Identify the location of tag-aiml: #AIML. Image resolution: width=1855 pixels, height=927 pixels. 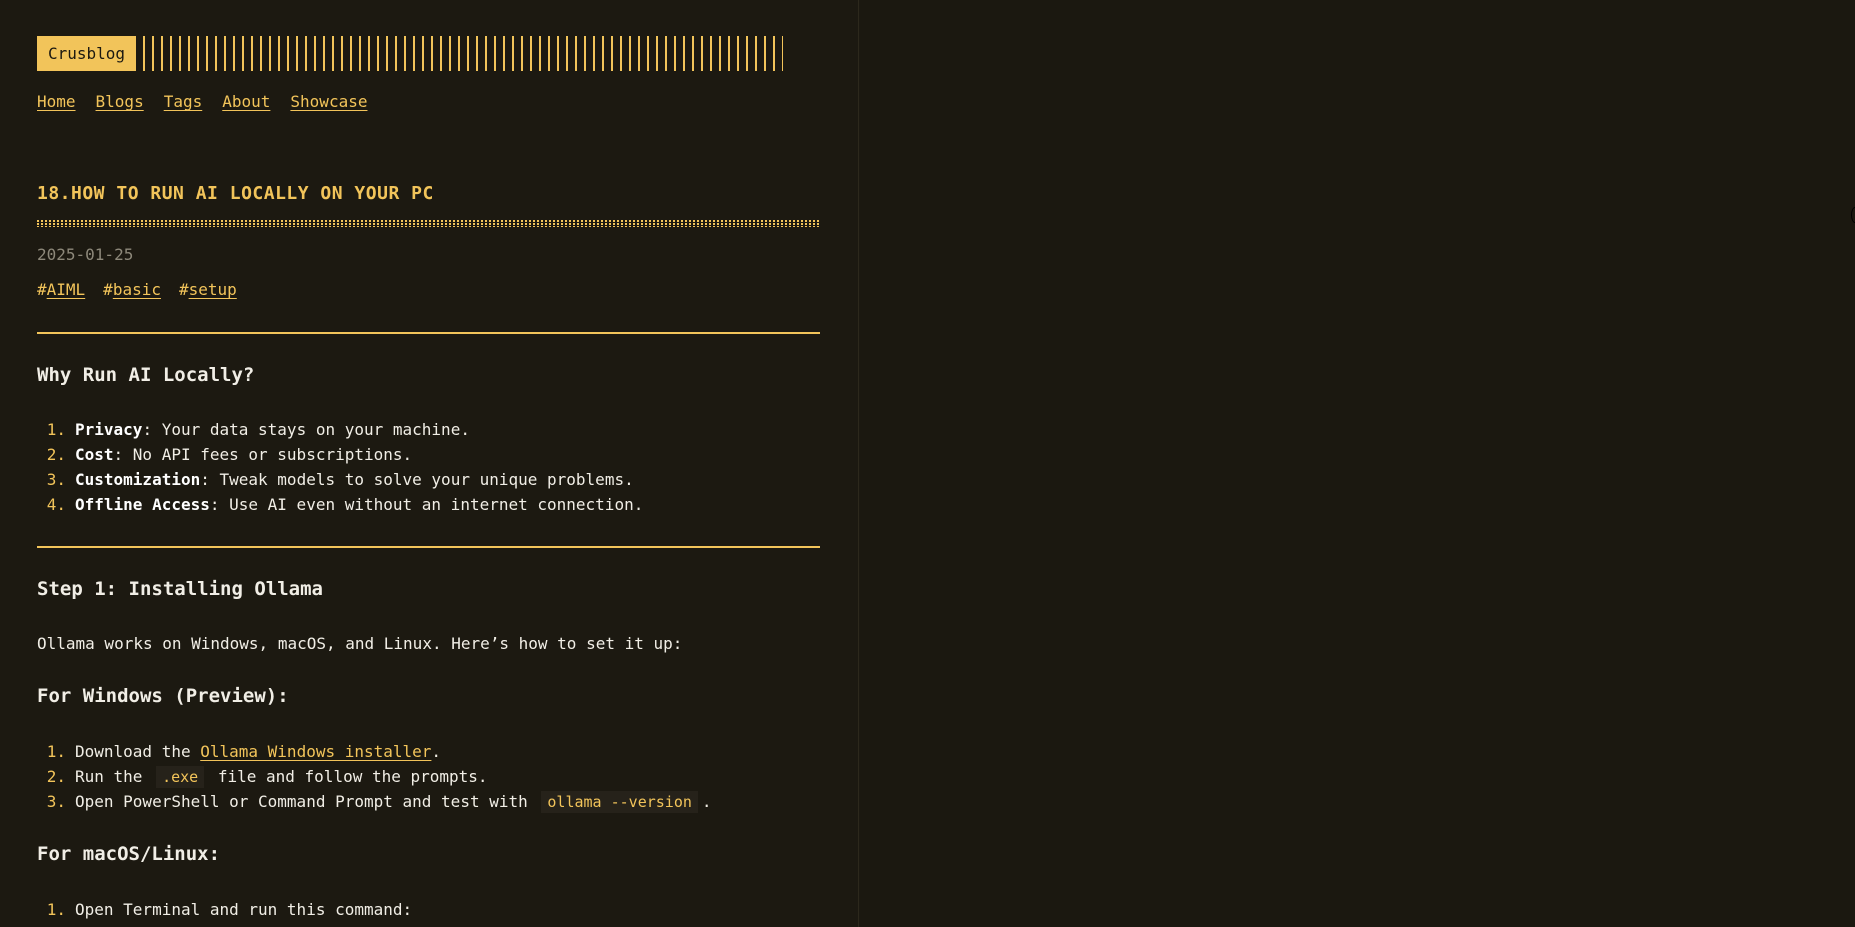
(61, 289).